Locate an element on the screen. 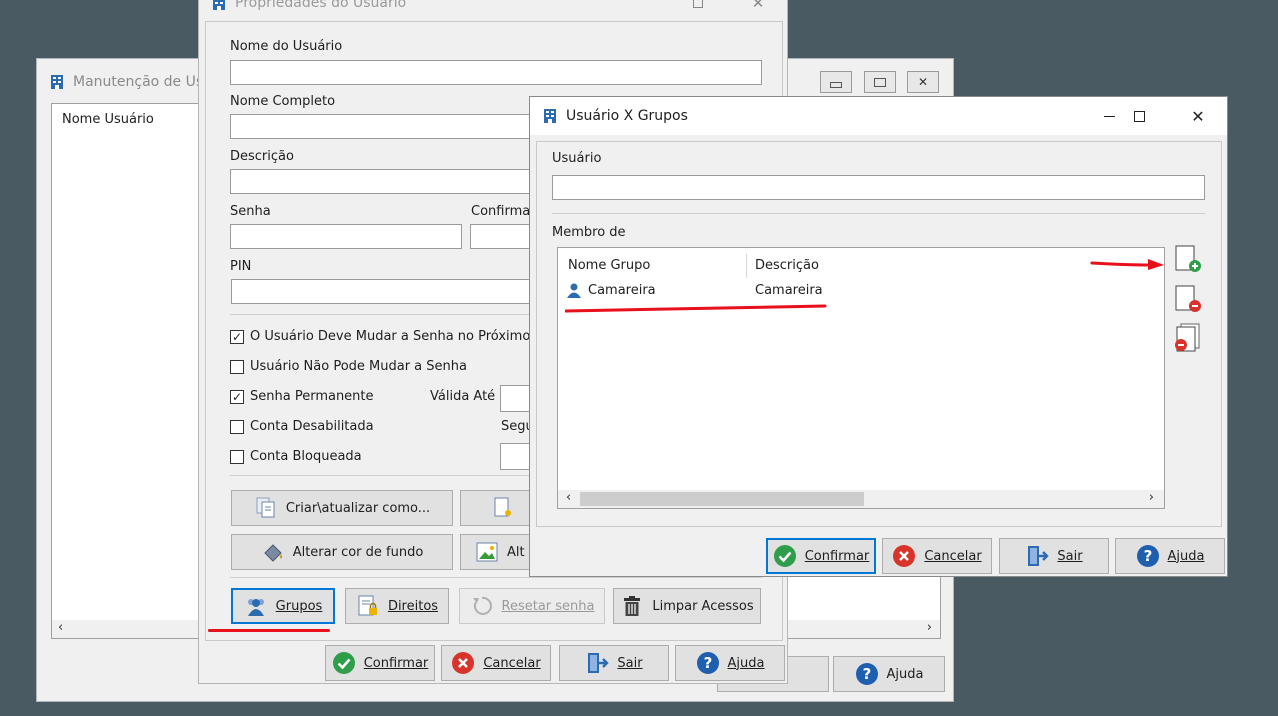 This screenshot has height=716, width=1278. nao-pode-mudar-senha-label: Usuário Não Pode Mudar a Senha is located at coordinates (358, 366).